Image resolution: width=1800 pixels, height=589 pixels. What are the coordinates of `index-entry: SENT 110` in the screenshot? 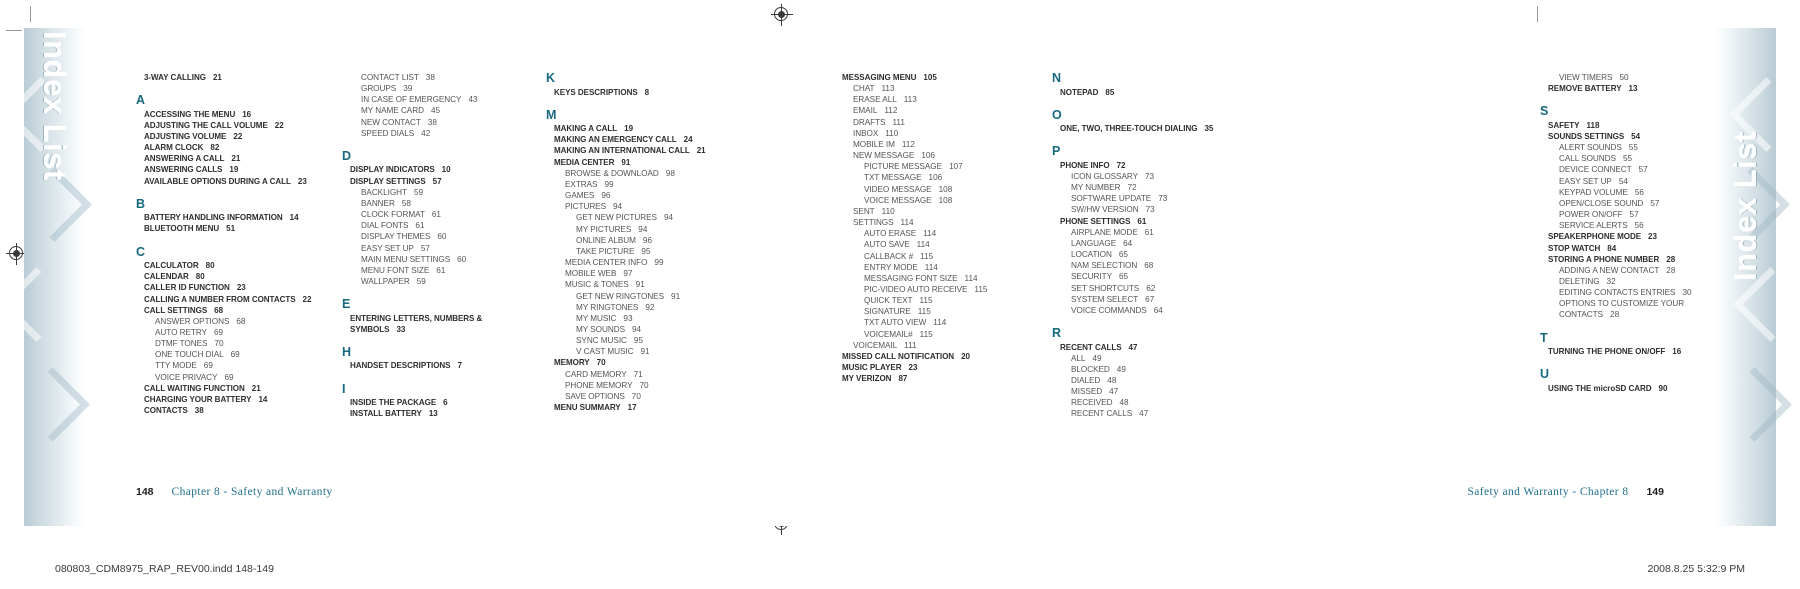 It's located at (936, 211).